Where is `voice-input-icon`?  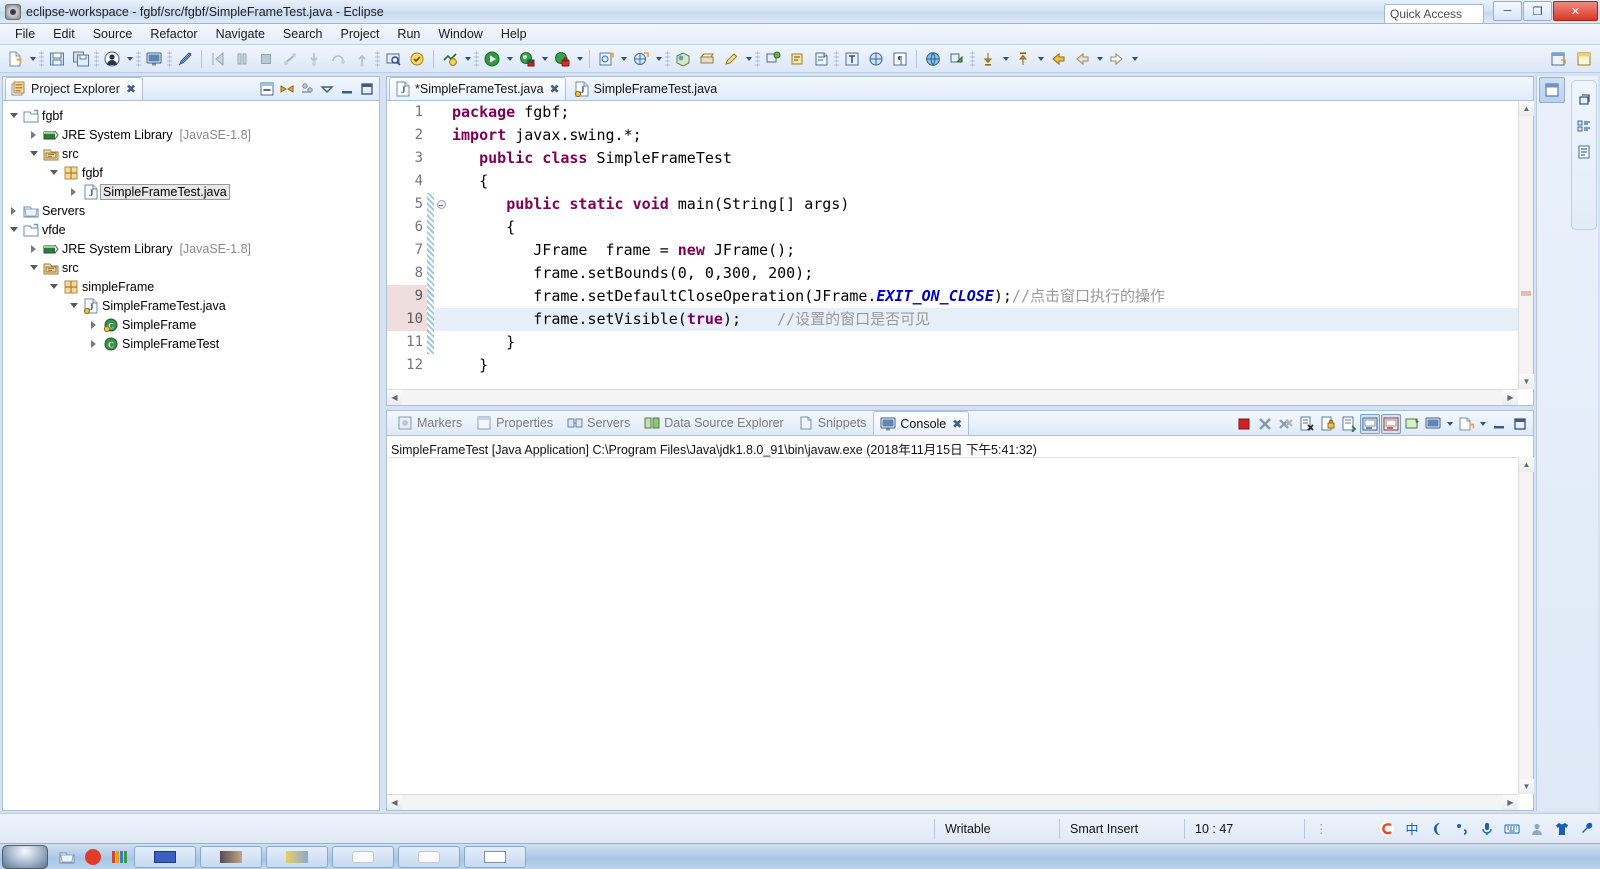
voice-input-icon is located at coordinates (1487, 829).